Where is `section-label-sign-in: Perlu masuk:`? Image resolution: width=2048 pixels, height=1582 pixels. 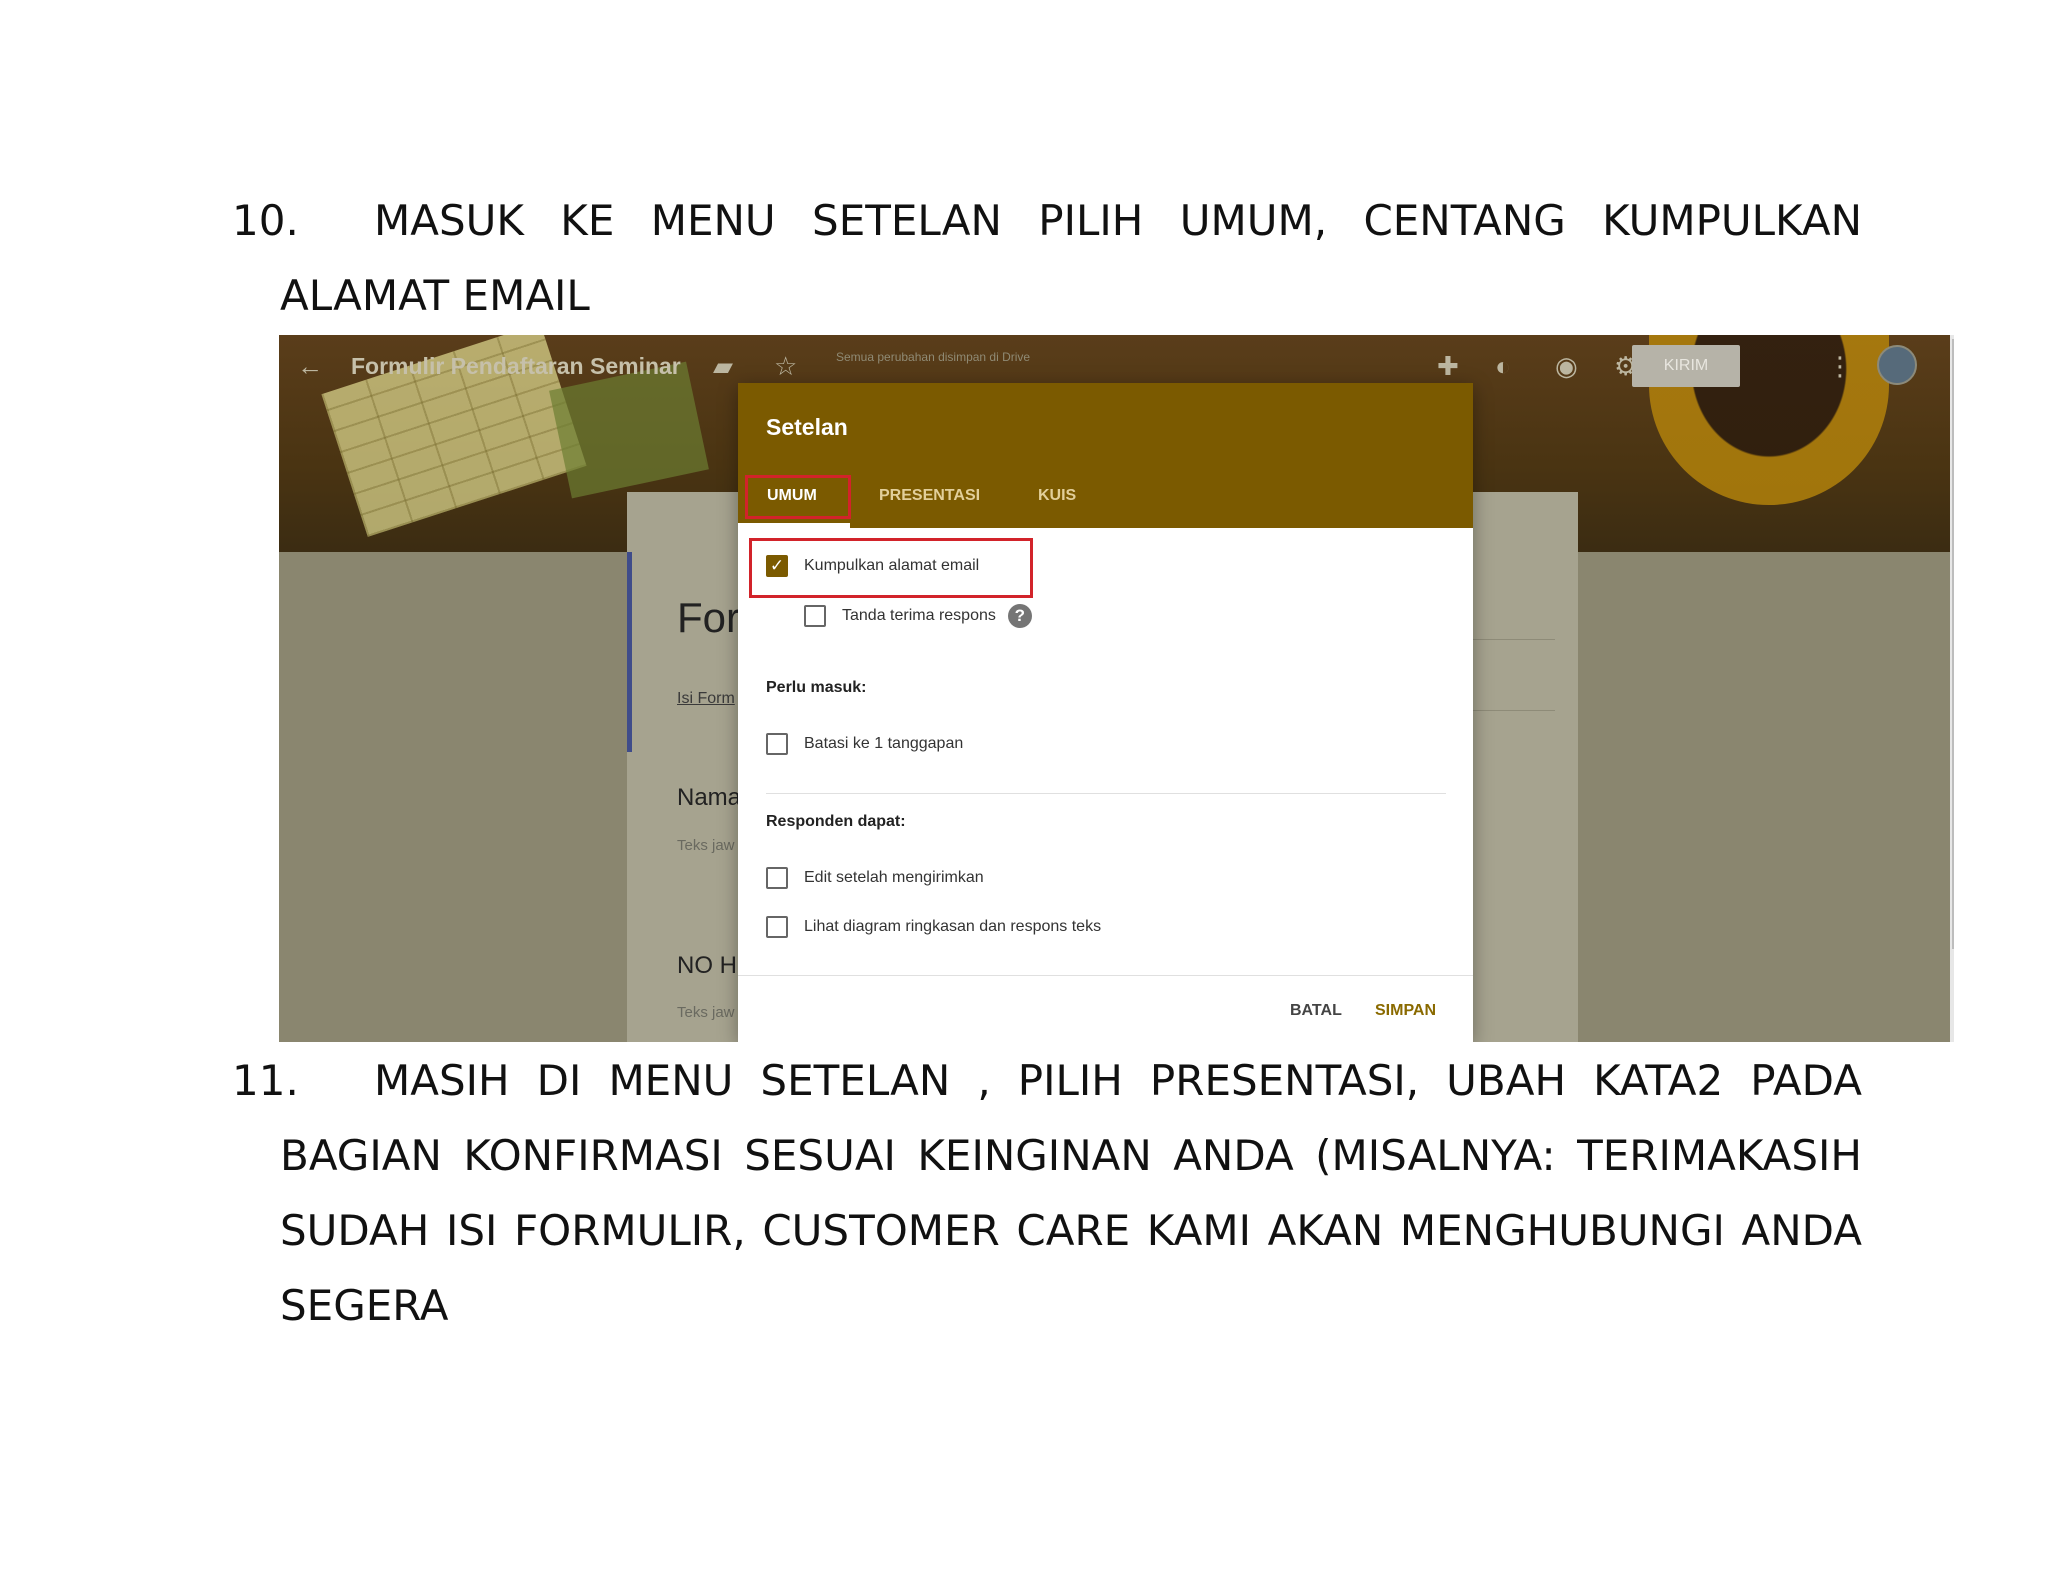
section-label-sign-in: Perlu masuk: is located at coordinates (816, 687).